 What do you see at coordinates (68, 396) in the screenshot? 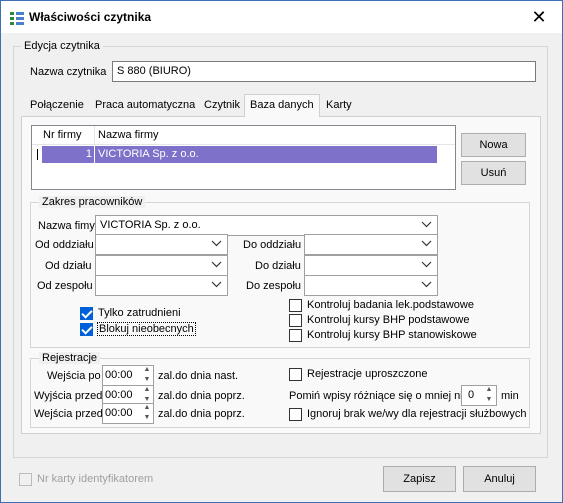
I see `wyjscia-przed-label: Wyjścia przed` at bounding box center [68, 396].